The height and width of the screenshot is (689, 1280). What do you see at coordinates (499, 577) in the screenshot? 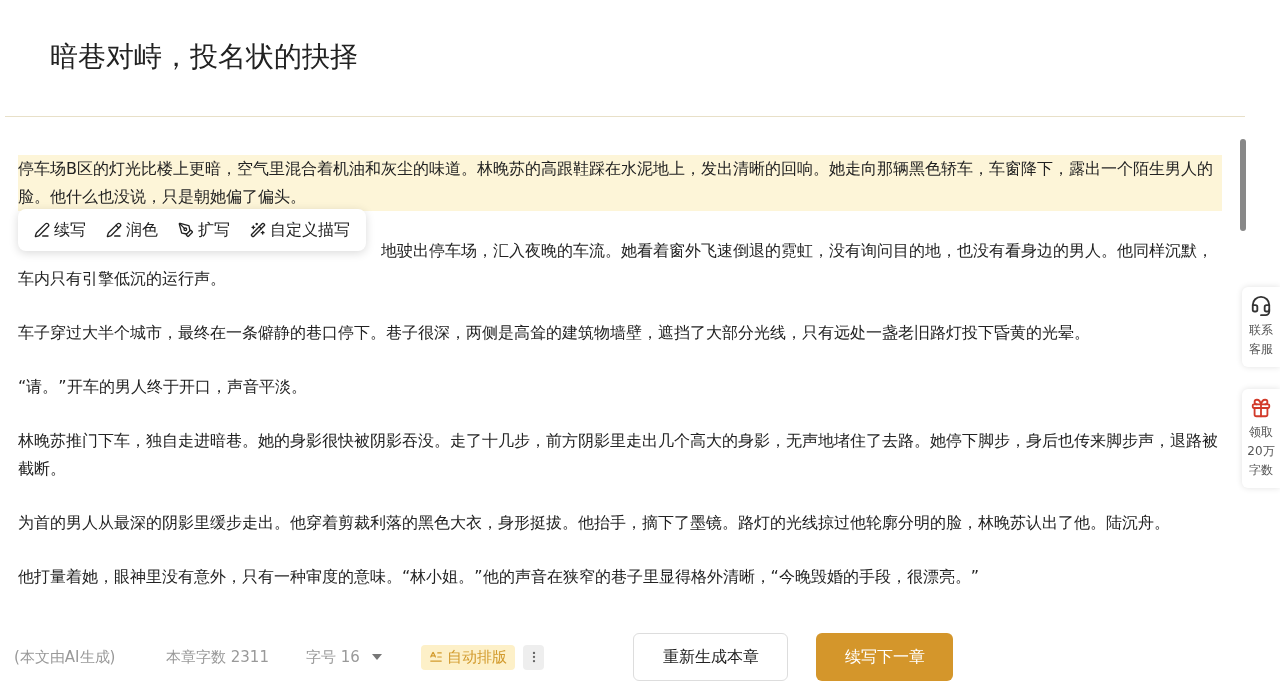
I see `story-paragraph: 他打量着她，眼神里没有意外，只有一种审度的意味。“林小姐。”他的声音在狭窄的巷子里显得格外清晰，“今晚毁婚的手段，很漂亮。”` at bounding box center [499, 577].